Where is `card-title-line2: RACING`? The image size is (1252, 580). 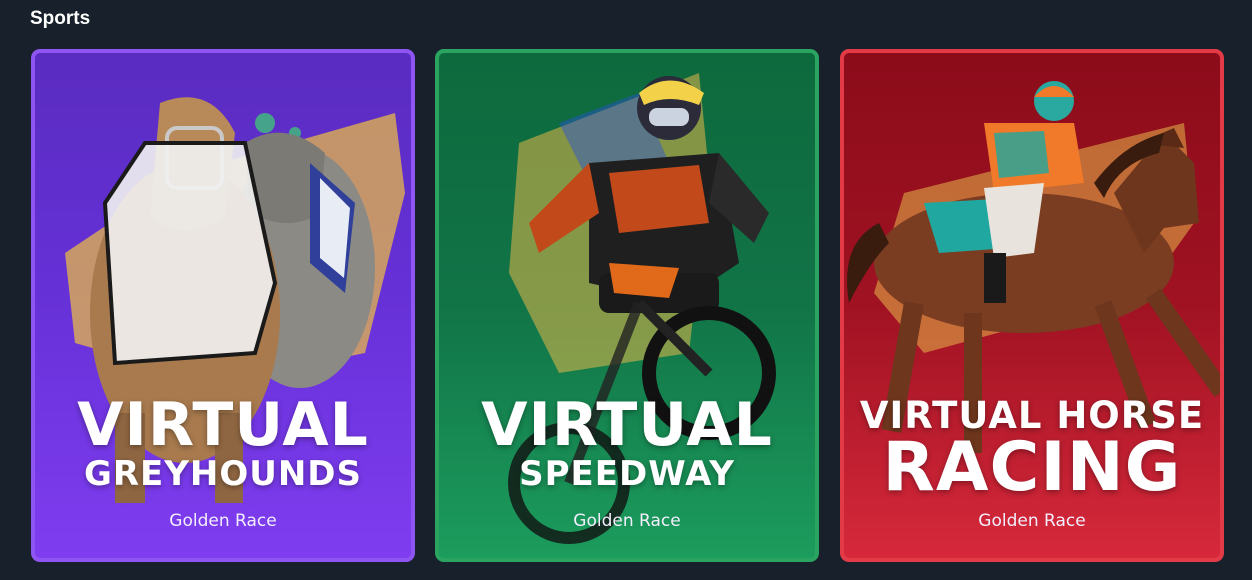
card-title-line2: RACING is located at coordinates (1032, 467).